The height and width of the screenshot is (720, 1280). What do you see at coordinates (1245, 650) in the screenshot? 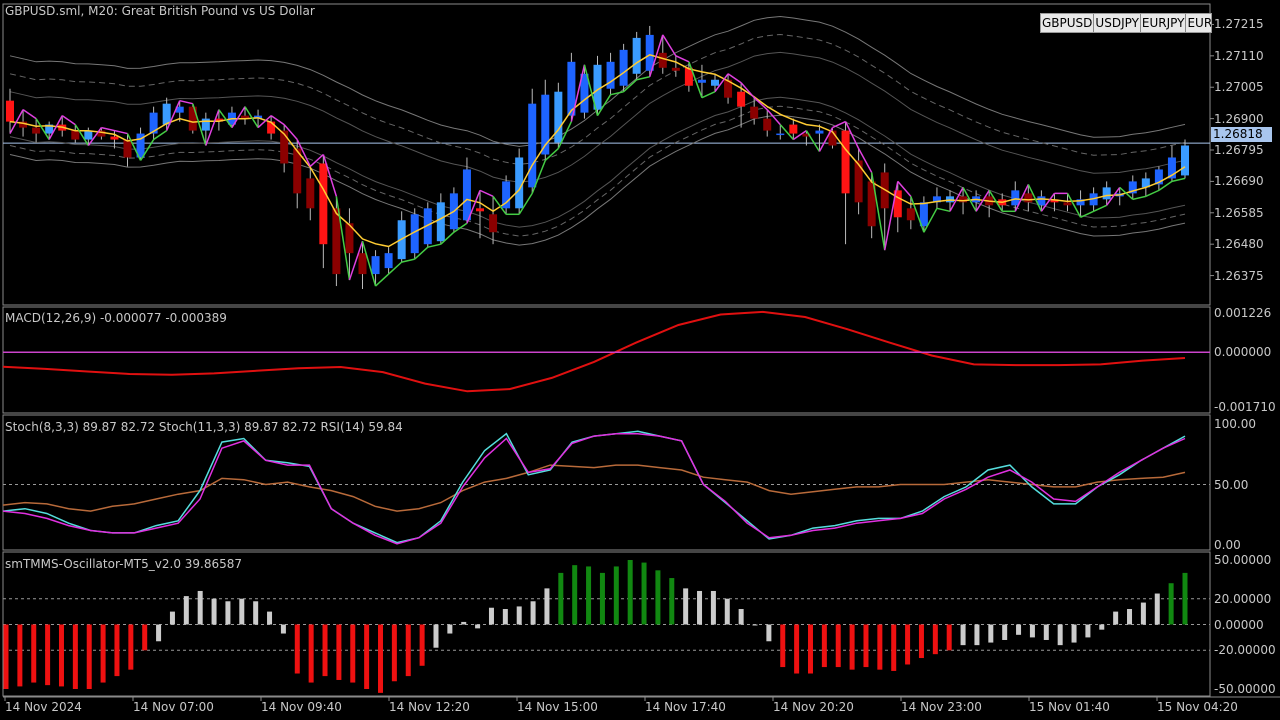
I see `oscillator-axis-label: -20.00000` at bounding box center [1245, 650].